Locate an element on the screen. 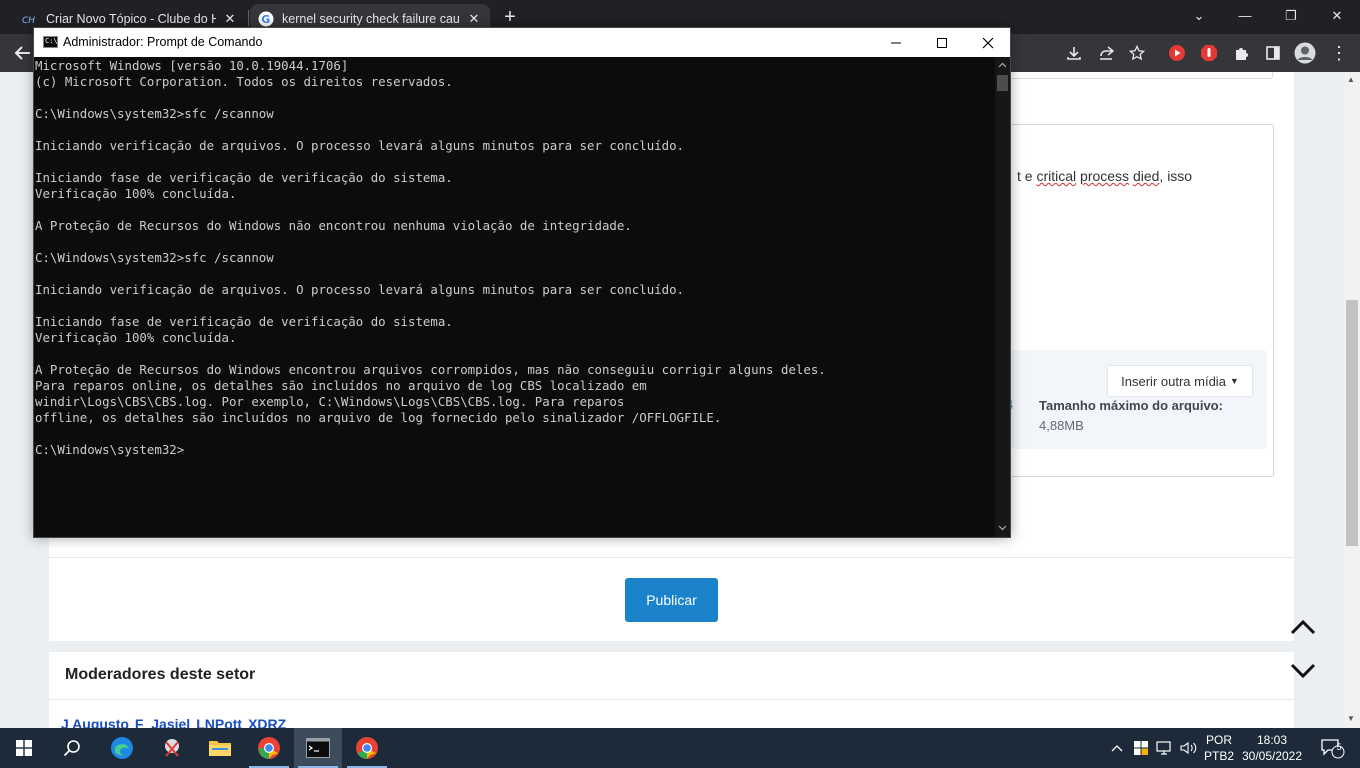 This screenshot has width=1360, height=768. volume-icon is located at coordinates (1189, 748).